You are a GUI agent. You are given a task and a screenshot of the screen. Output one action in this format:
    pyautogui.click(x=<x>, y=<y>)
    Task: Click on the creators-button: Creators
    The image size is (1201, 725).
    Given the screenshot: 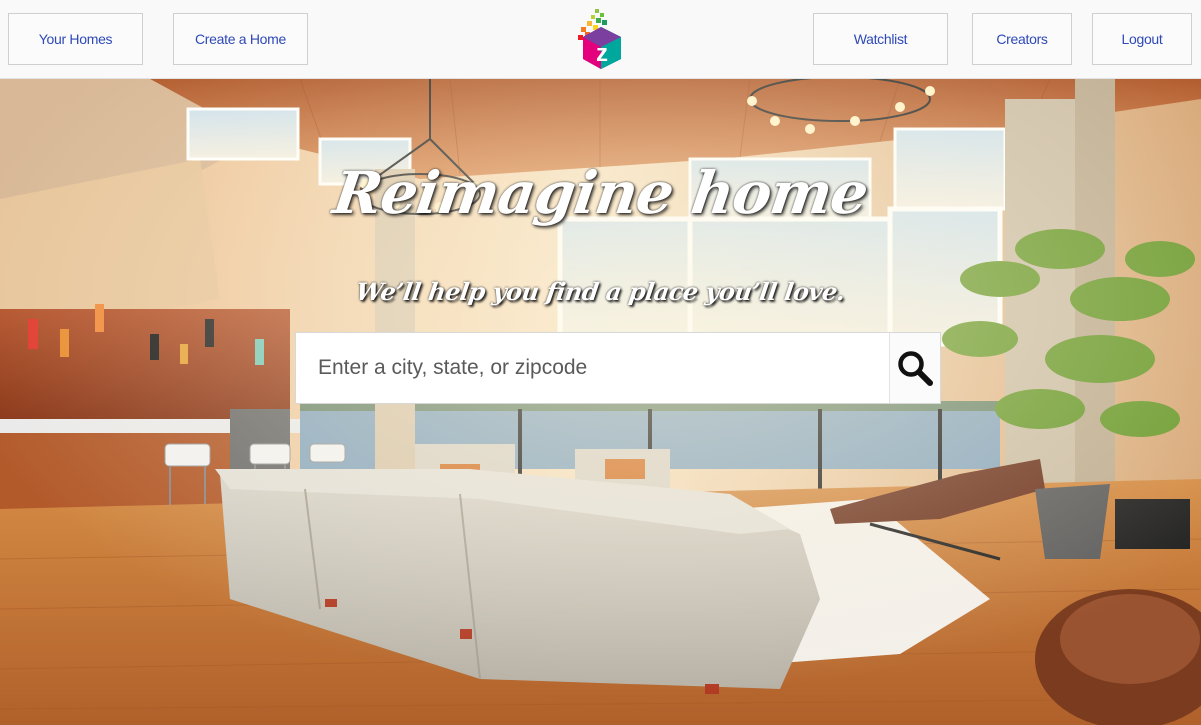 What is the action you would take?
    pyautogui.click(x=1022, y=39)
    